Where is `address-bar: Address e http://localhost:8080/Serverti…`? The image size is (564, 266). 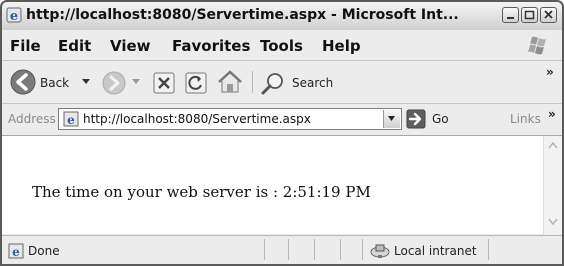 address-bar: Address e http://localhost:8080/Serverti… is located at coordinates (282, 120).